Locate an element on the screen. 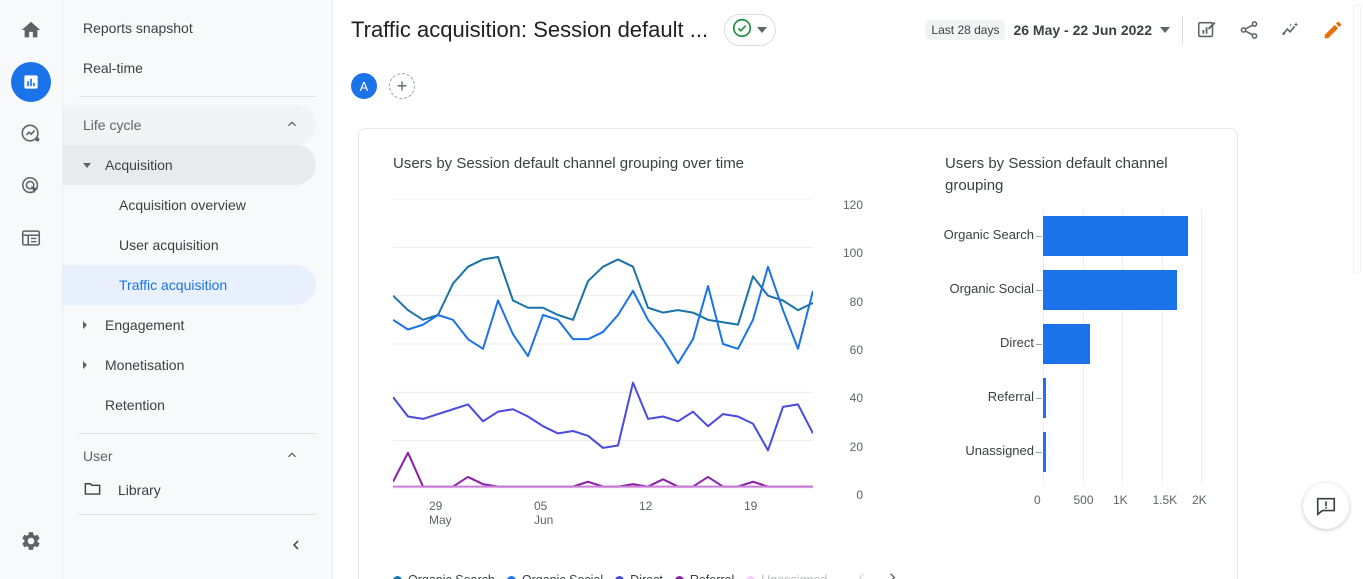 Image resolution: width=1363 pixels, height=579 pixels. toolbar-separator is located at coordinates (1182, 30).